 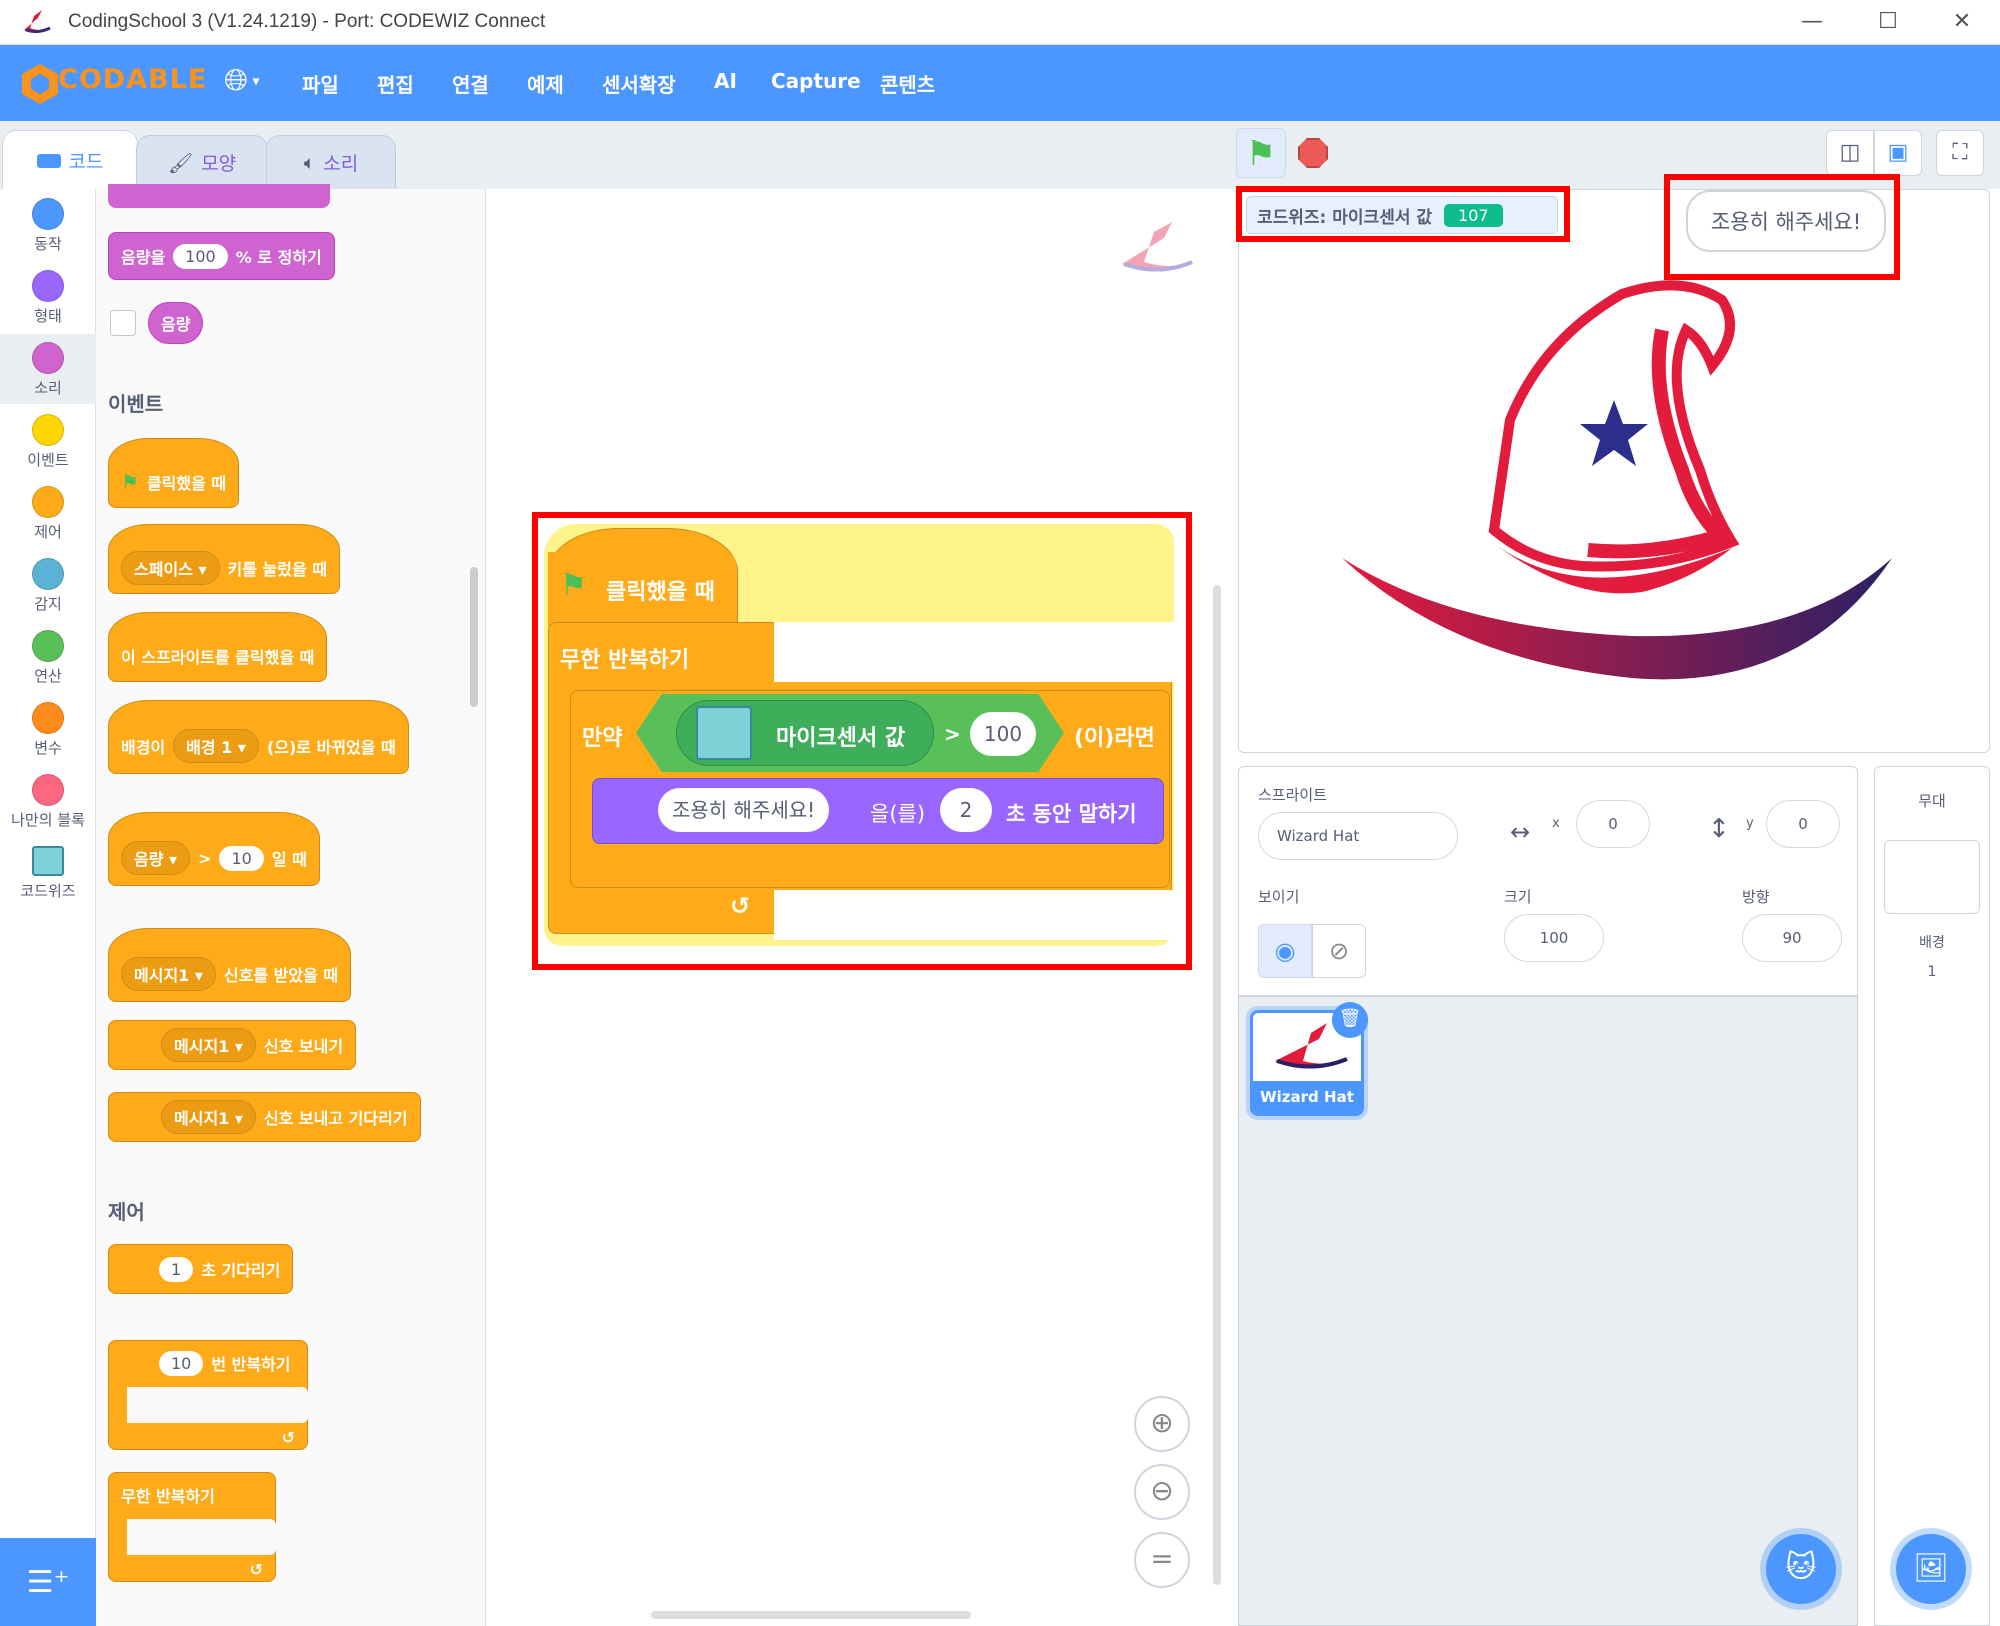 What do you see at coordinates (123, 323) in the screenshot?
I see `volume-monitor-checkbox` at bounding box center [123, 323].